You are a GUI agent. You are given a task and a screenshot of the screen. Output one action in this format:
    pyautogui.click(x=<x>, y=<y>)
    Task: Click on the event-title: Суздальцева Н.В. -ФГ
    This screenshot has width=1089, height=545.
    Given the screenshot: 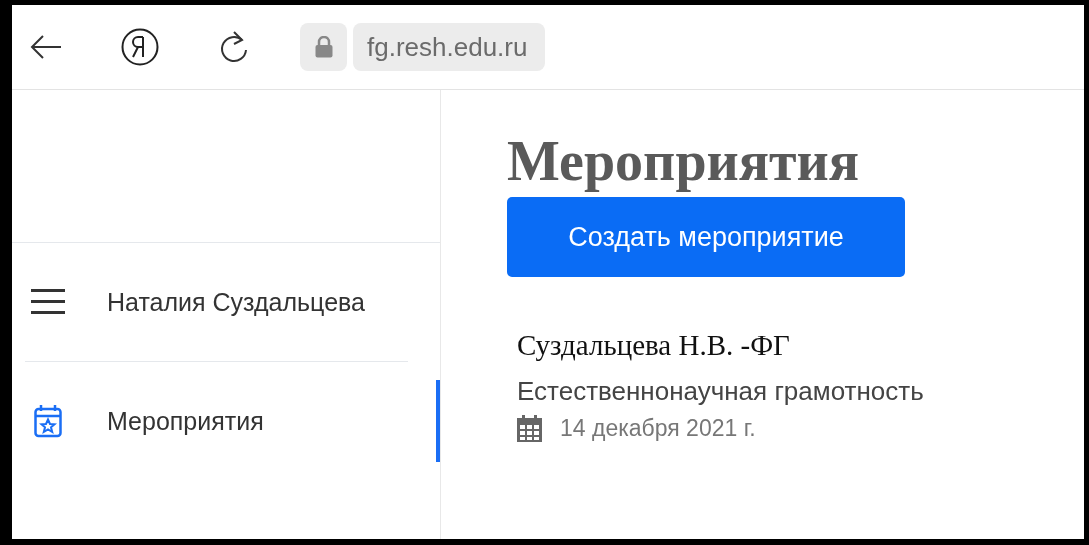 What is the action you would take?
    pyautogui.click(x=720, y=346)
    